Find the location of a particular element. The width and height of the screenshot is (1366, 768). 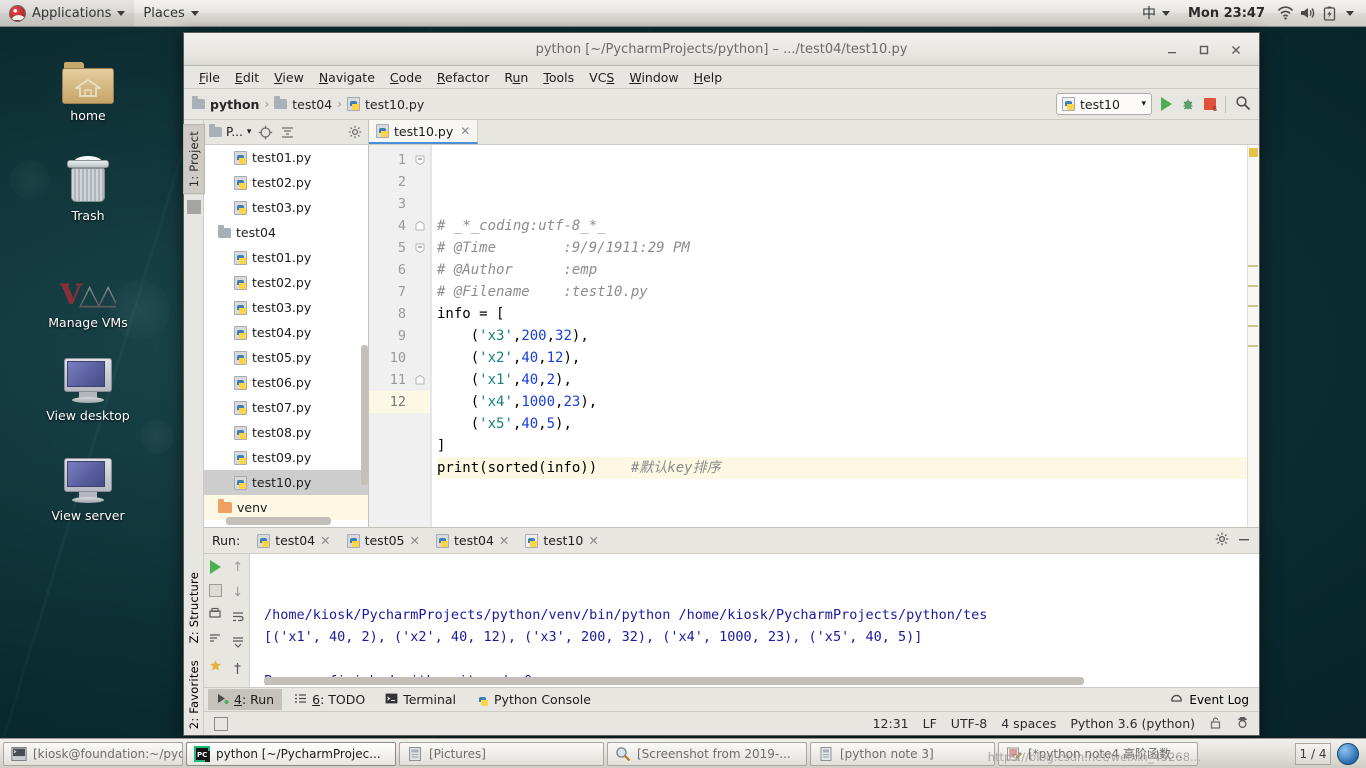

volume-icon is located at coordinates (1307, 13).